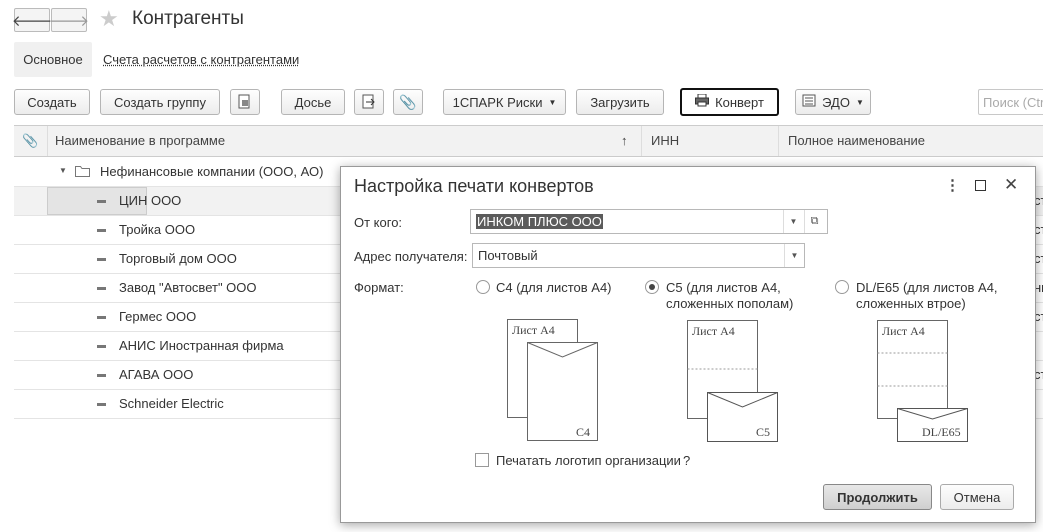  I want to click on copy-doc-icon, so click(244, 101).